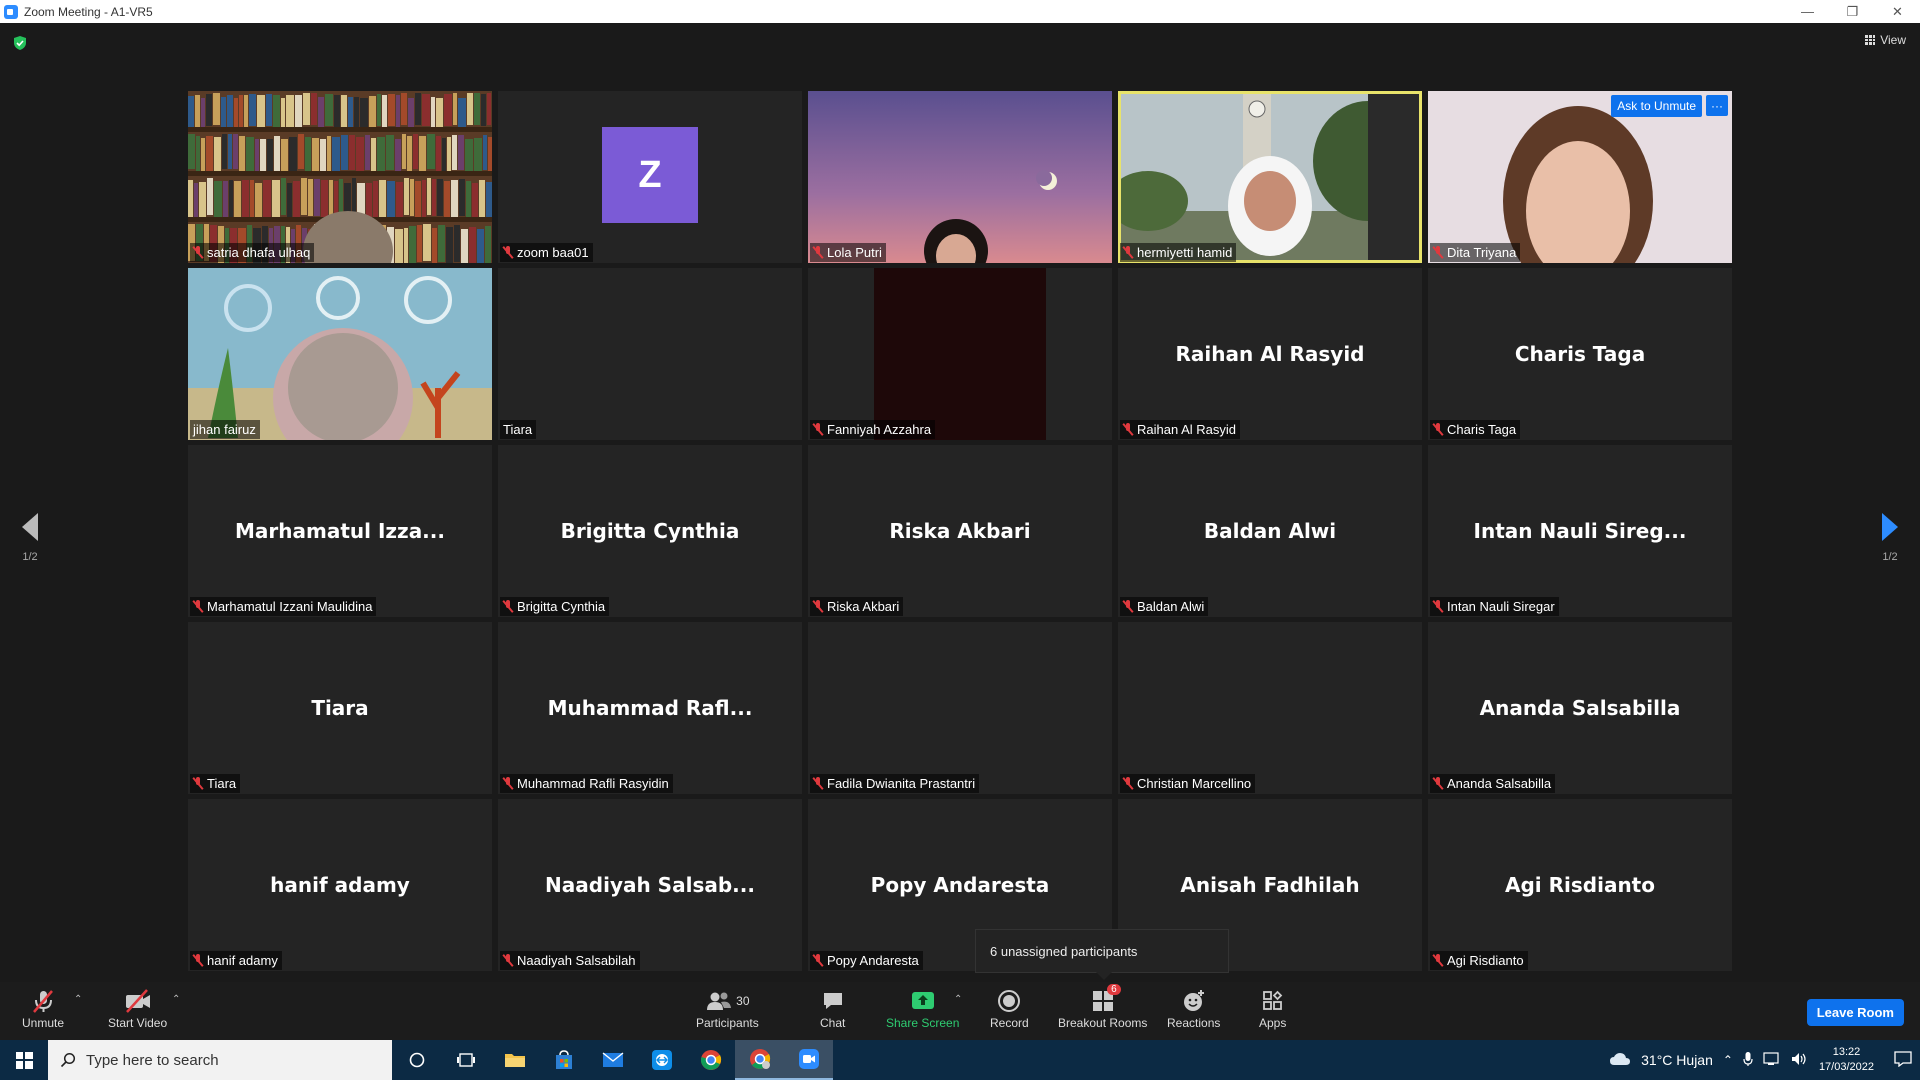 The image size is (1920, 1080). Describe the element at coordinates (1656, 106) in the screenshot. I see `ask-to-unmute-button: Ask to Unmute` at that location.